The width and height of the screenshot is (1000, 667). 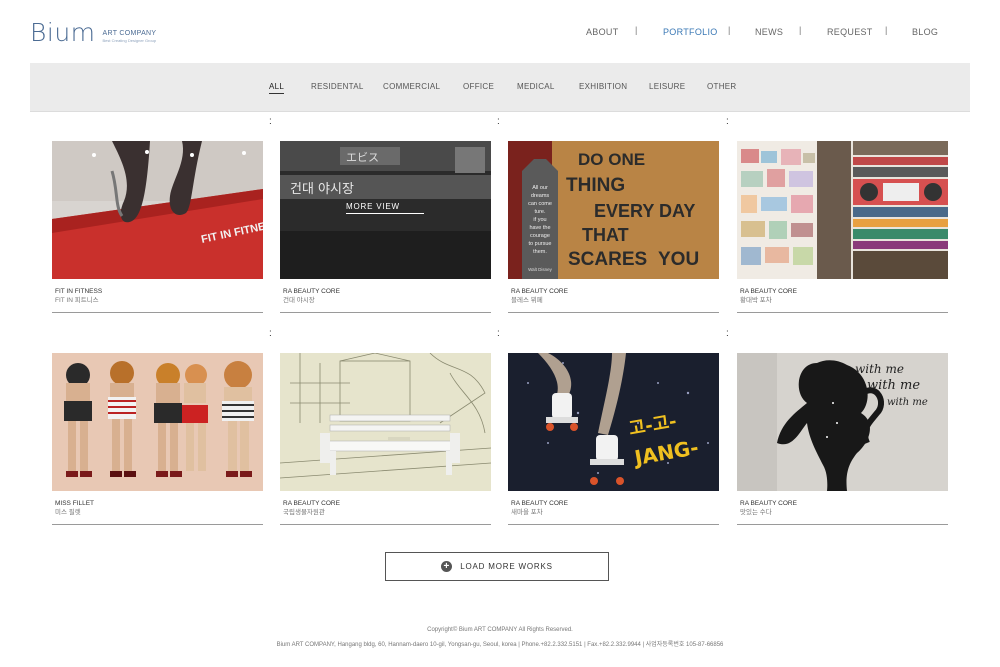 I want to click on filter-medical: MEDICAL, so click(x=536, y=86).